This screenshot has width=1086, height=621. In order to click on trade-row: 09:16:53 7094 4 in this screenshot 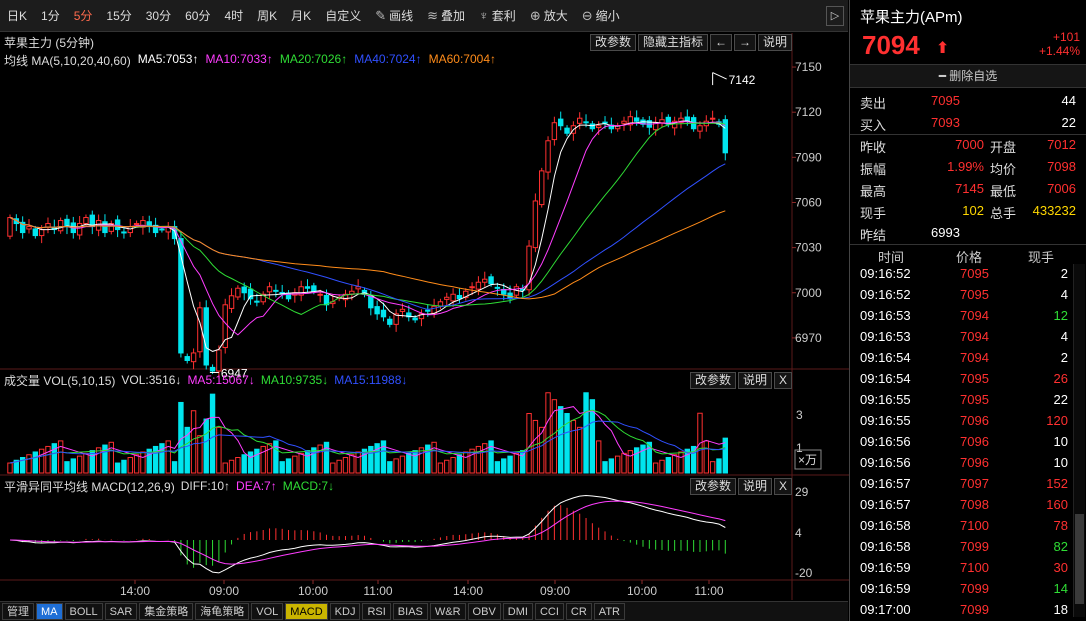, I will do `click(961, 339)`.